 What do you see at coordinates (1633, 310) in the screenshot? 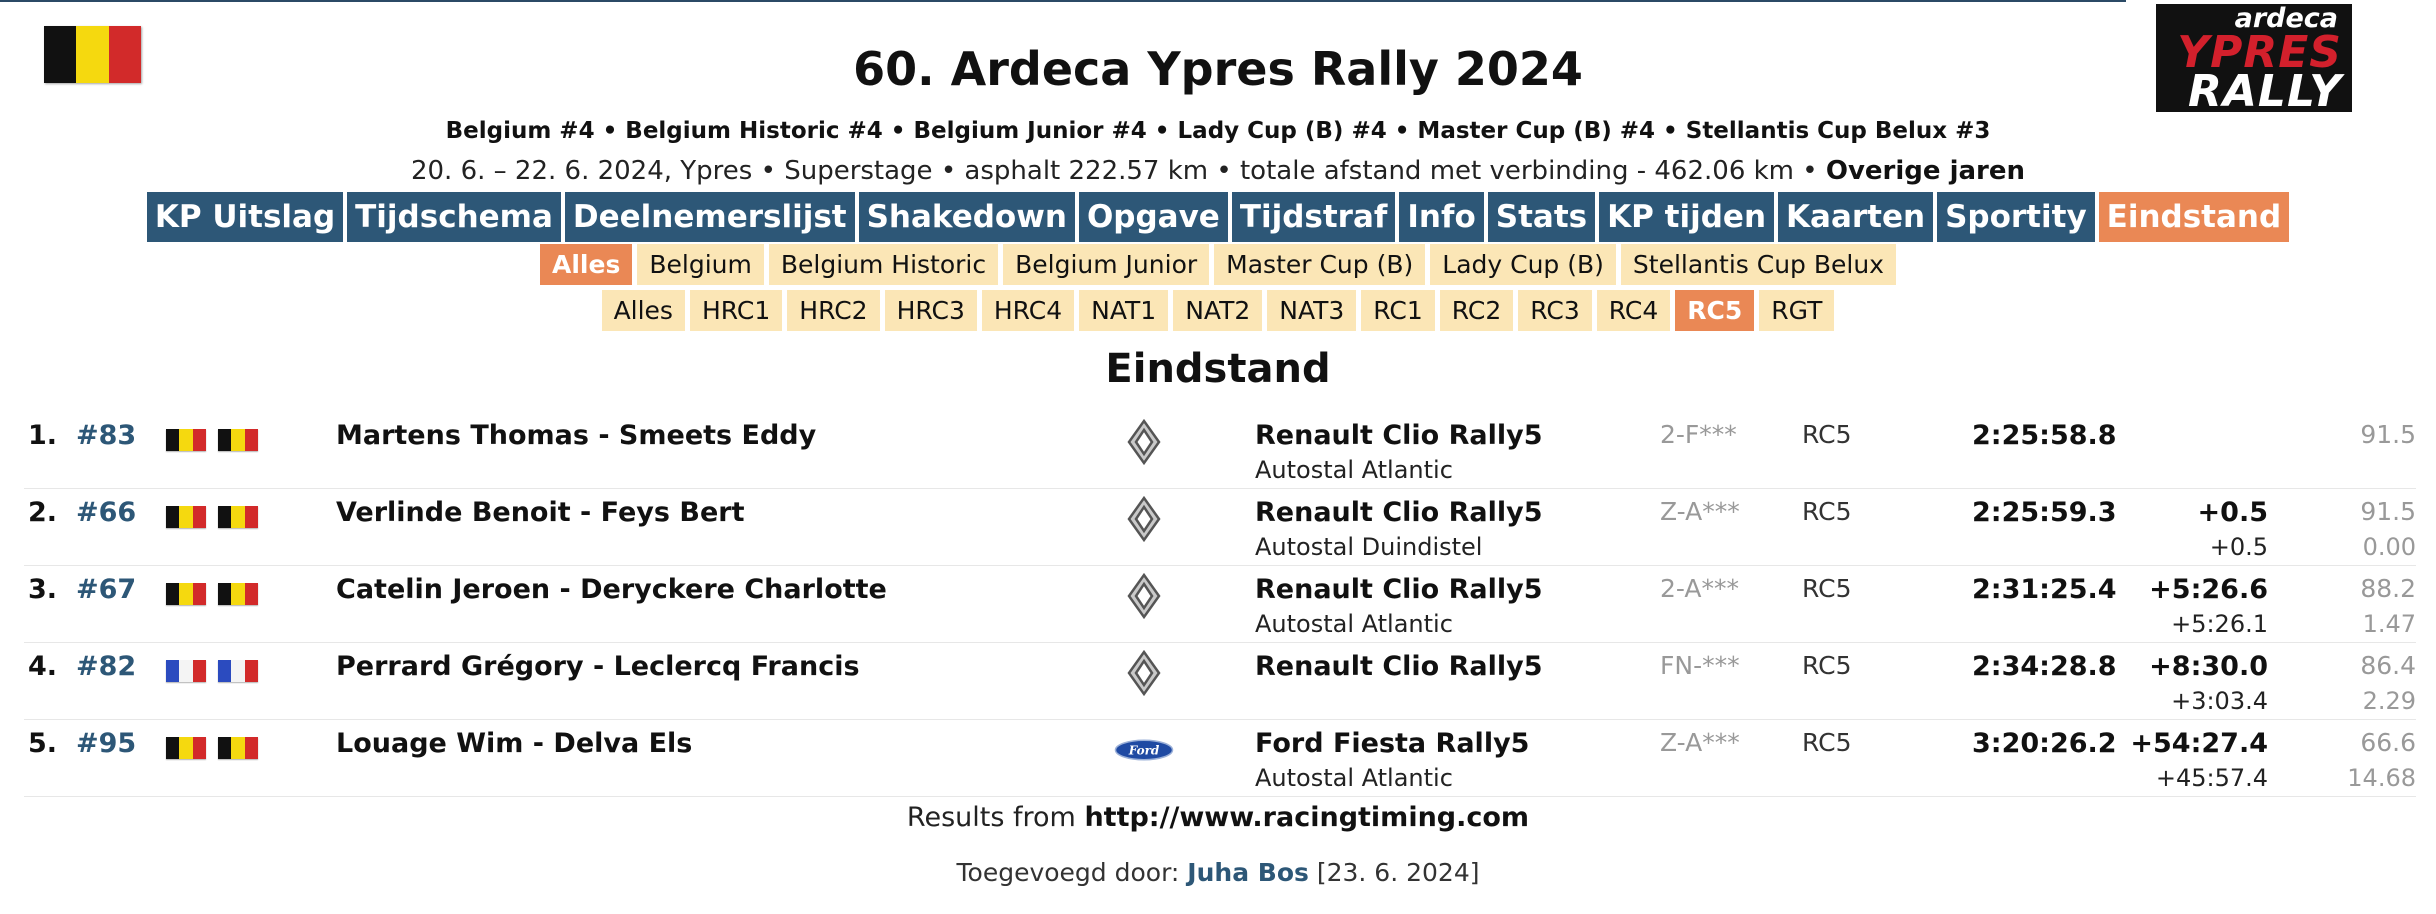
I see `class-filter-rc4: RC4` at bounding box center [1633, 310].